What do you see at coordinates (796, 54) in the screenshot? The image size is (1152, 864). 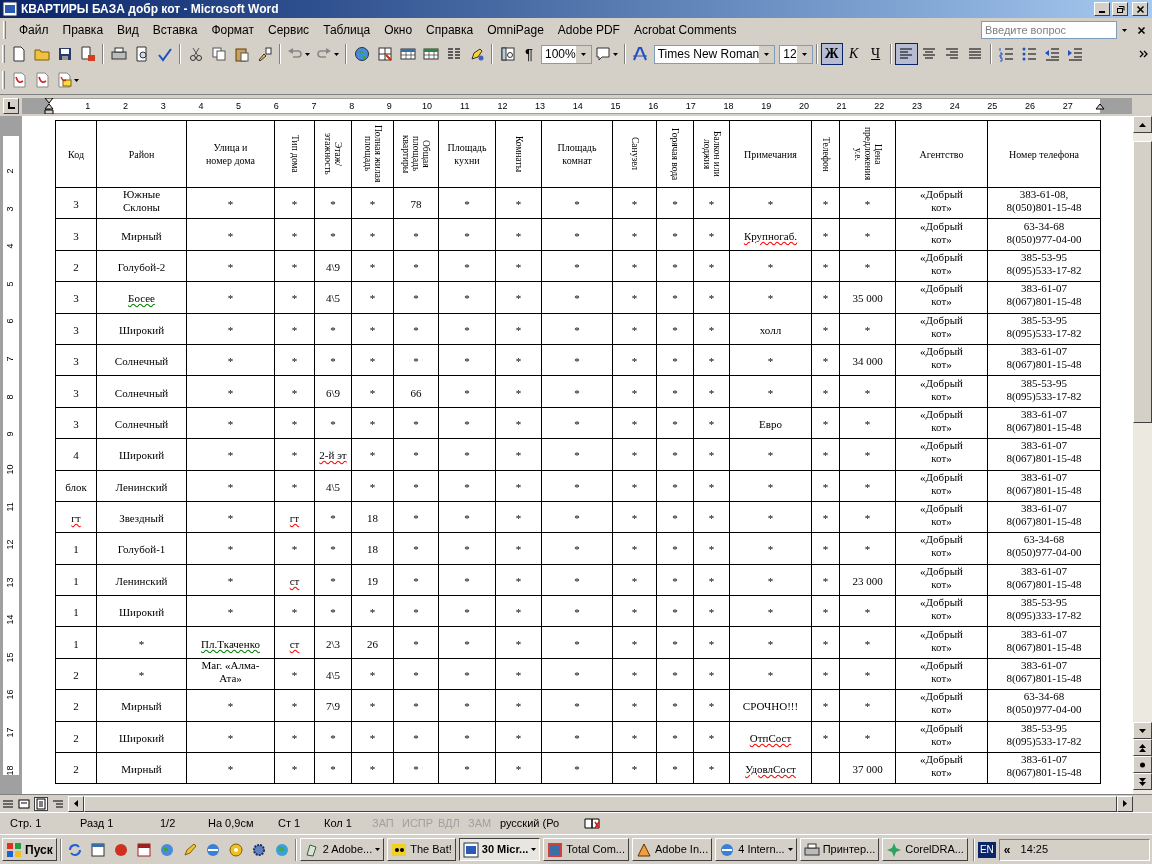 I see `font-size-combo: 12` at bounding box center [796, 54].